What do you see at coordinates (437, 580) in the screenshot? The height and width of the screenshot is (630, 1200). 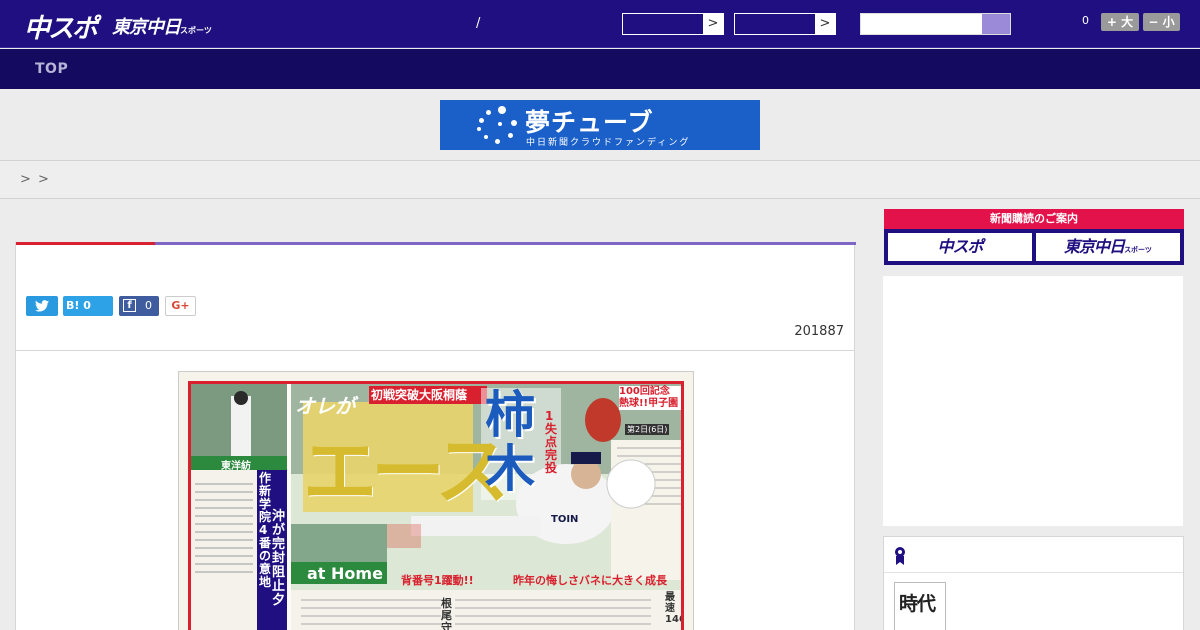 I see `banner-left-text: 背番号1躍動!!` at bounding box center [437, 580].